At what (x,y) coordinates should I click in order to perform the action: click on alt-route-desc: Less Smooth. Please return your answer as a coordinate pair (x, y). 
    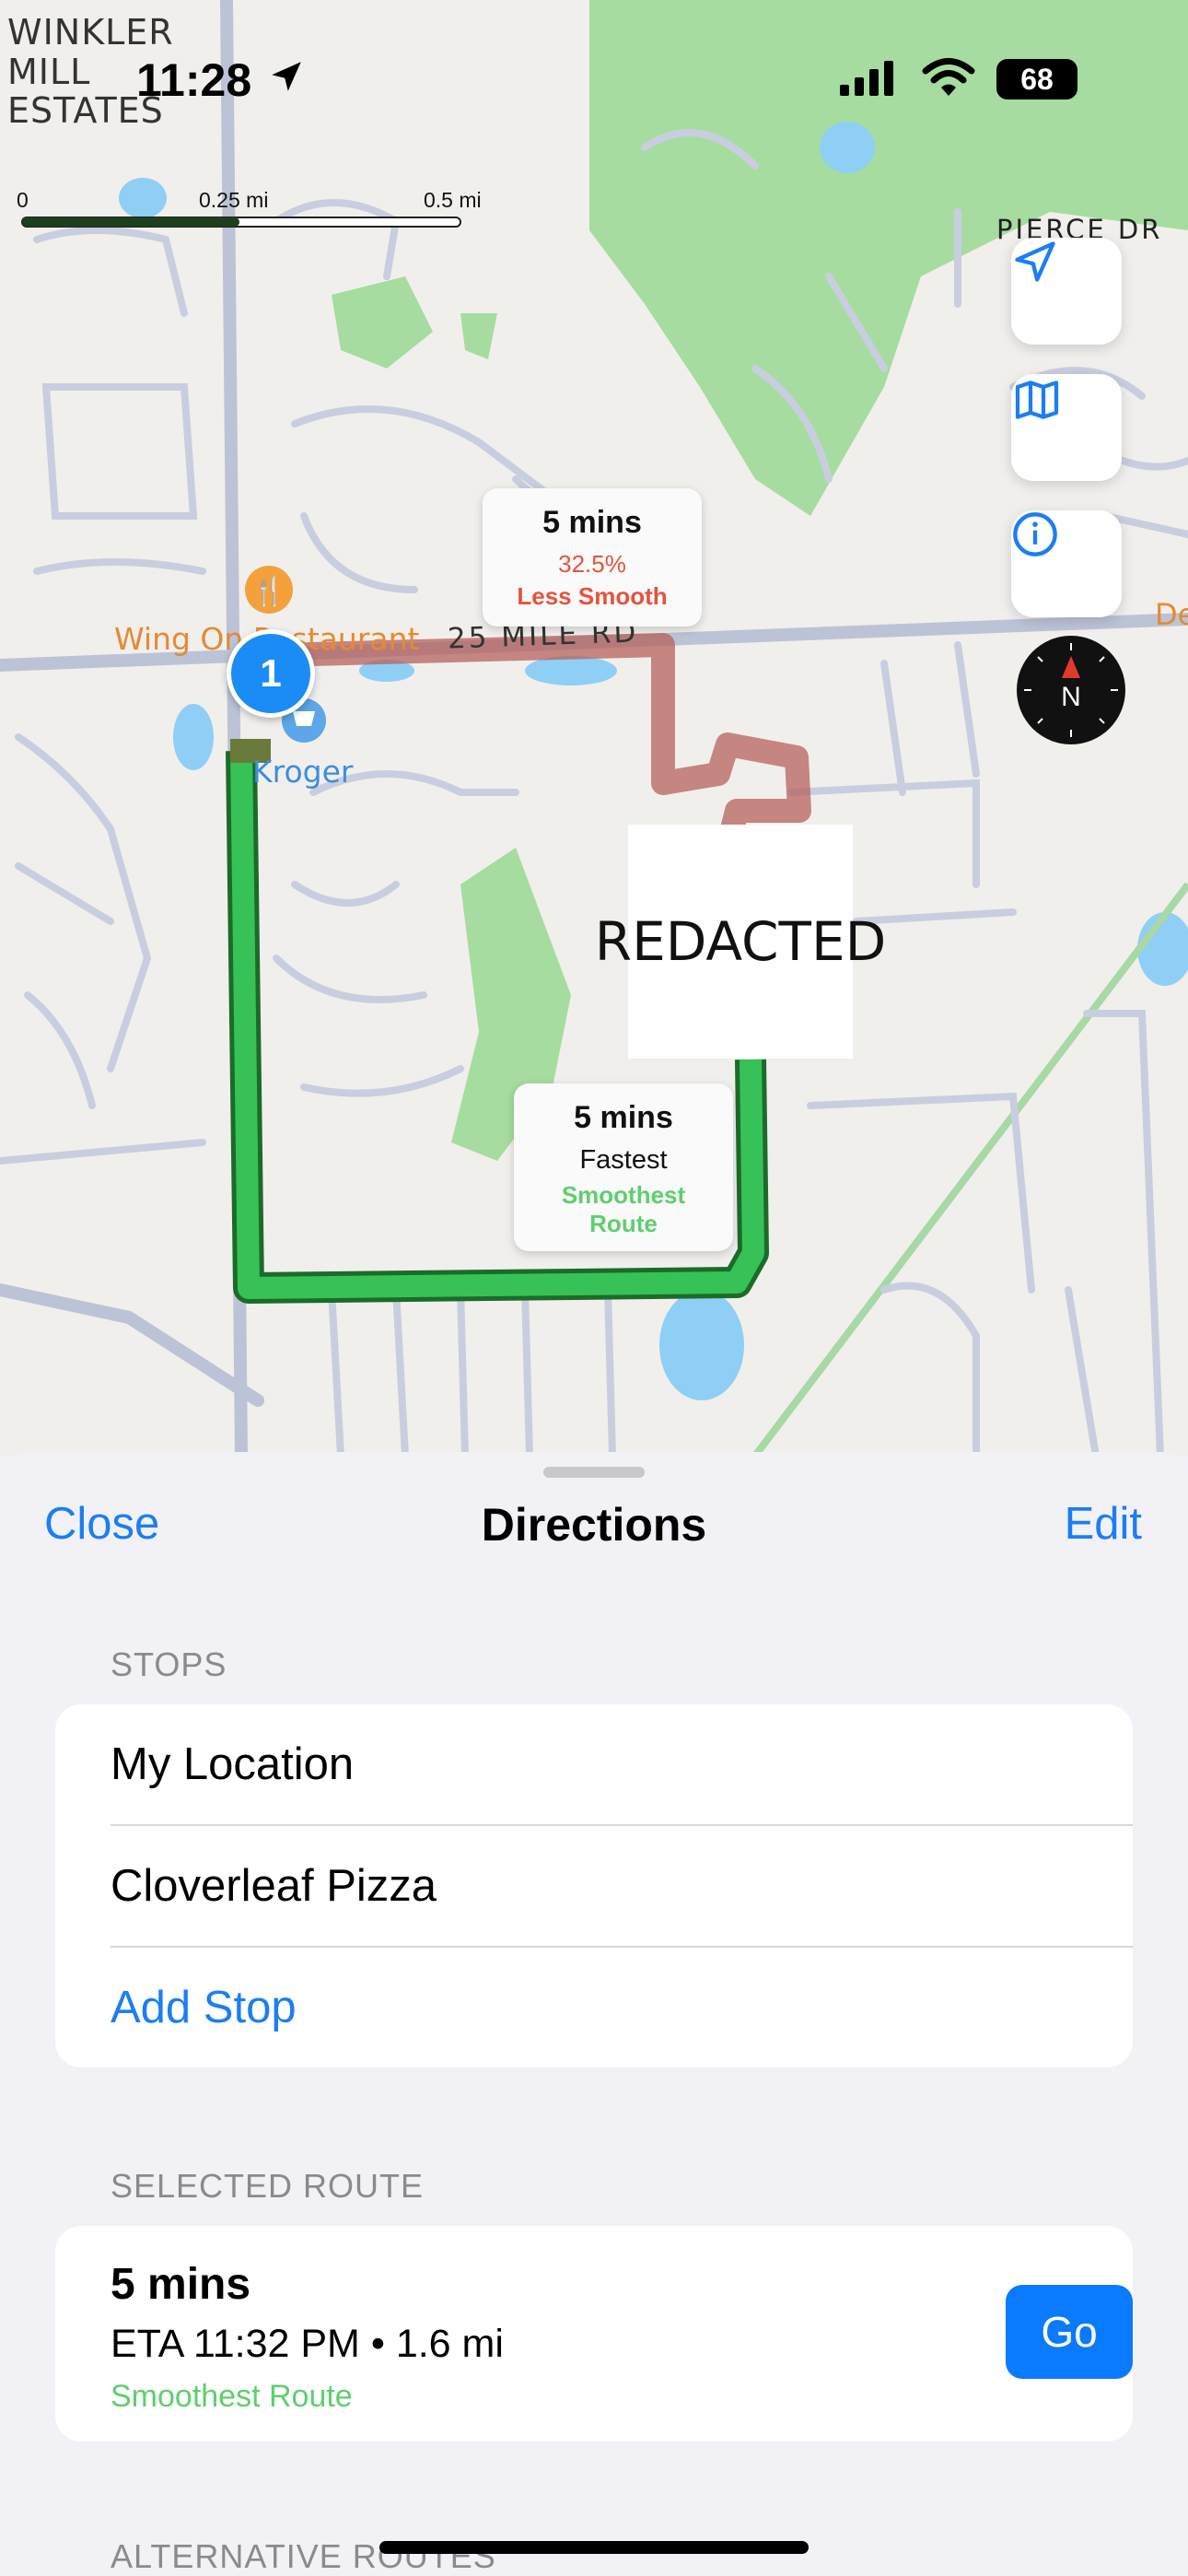
    Looking at the image, I should click on (592, 596).